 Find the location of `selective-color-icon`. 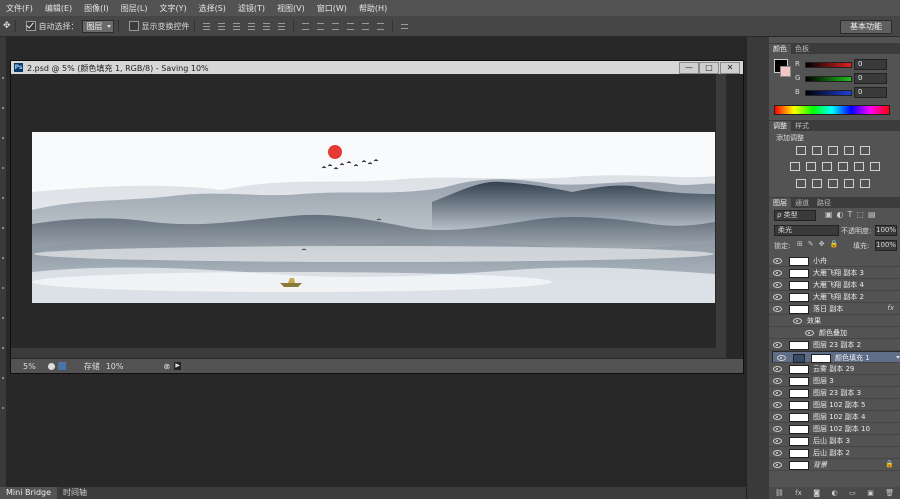

selective-color-icon is located at coordinates (849, 183).